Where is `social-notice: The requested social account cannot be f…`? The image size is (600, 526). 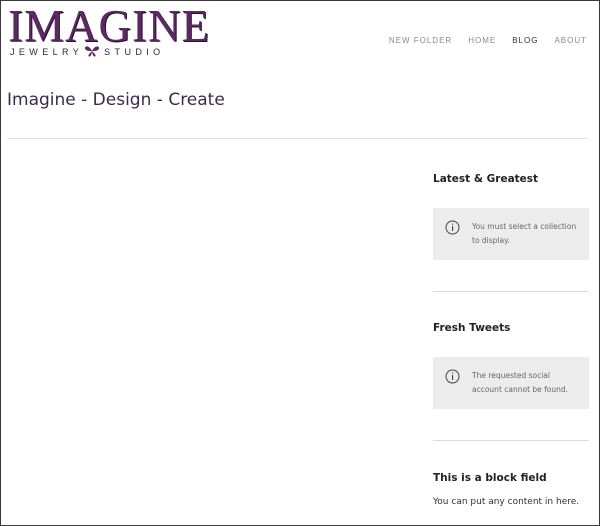
social-notice: The requested social account cannot be f… is located at coordinates (511, 383).